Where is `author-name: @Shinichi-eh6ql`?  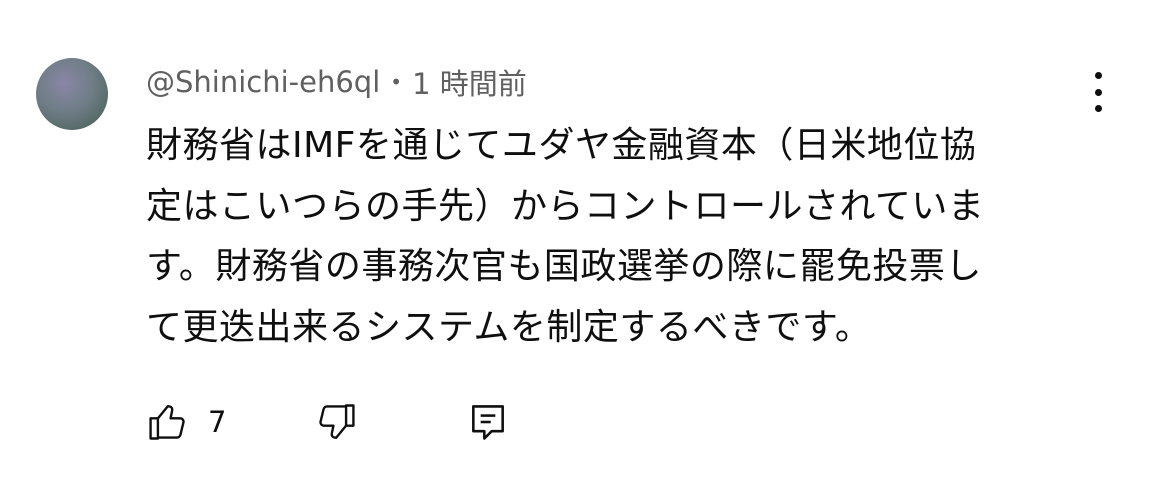
author-name: @Shinichi-eh6ql is located at coordinates (263, 82).